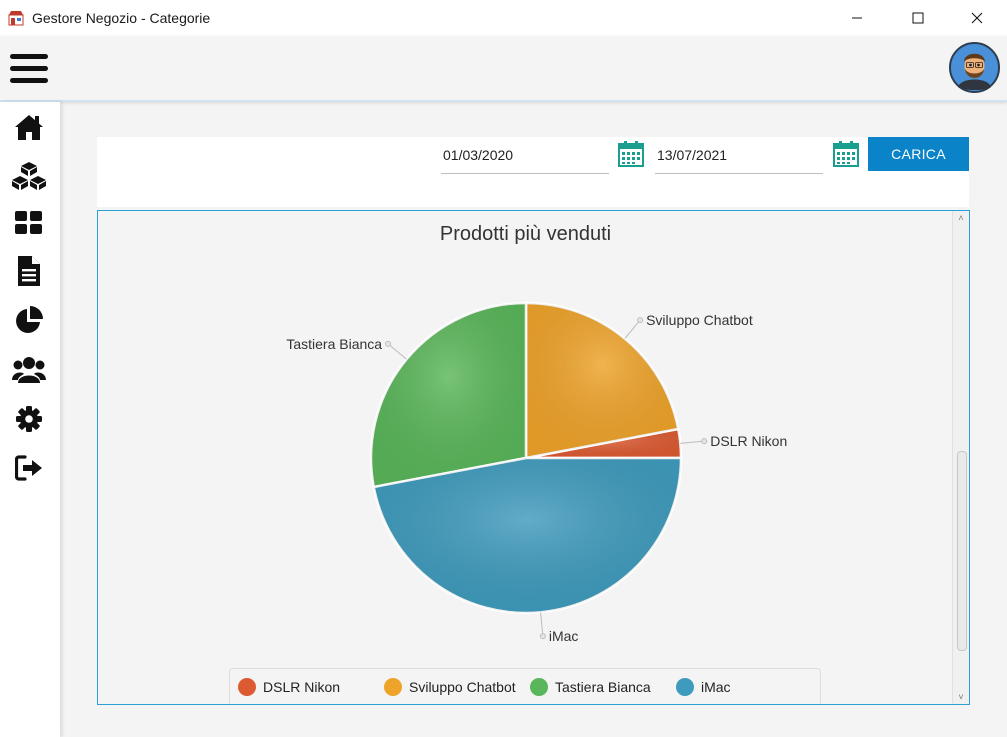 This screenshot has height=737, width=1007. I want to click on pie-label: iMac, so click(564, 636).